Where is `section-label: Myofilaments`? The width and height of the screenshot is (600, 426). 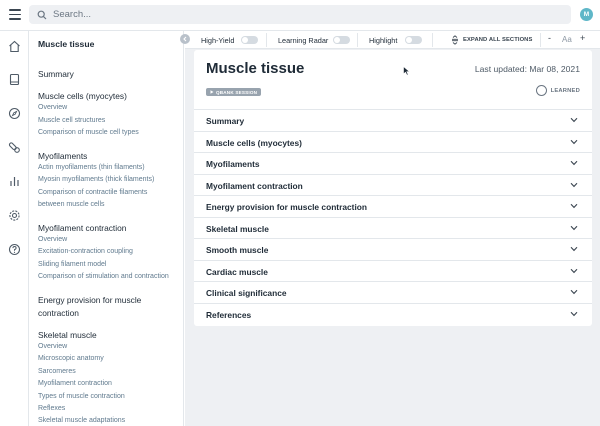
section-label: Myofilaments is located at coordinates (233, 164).